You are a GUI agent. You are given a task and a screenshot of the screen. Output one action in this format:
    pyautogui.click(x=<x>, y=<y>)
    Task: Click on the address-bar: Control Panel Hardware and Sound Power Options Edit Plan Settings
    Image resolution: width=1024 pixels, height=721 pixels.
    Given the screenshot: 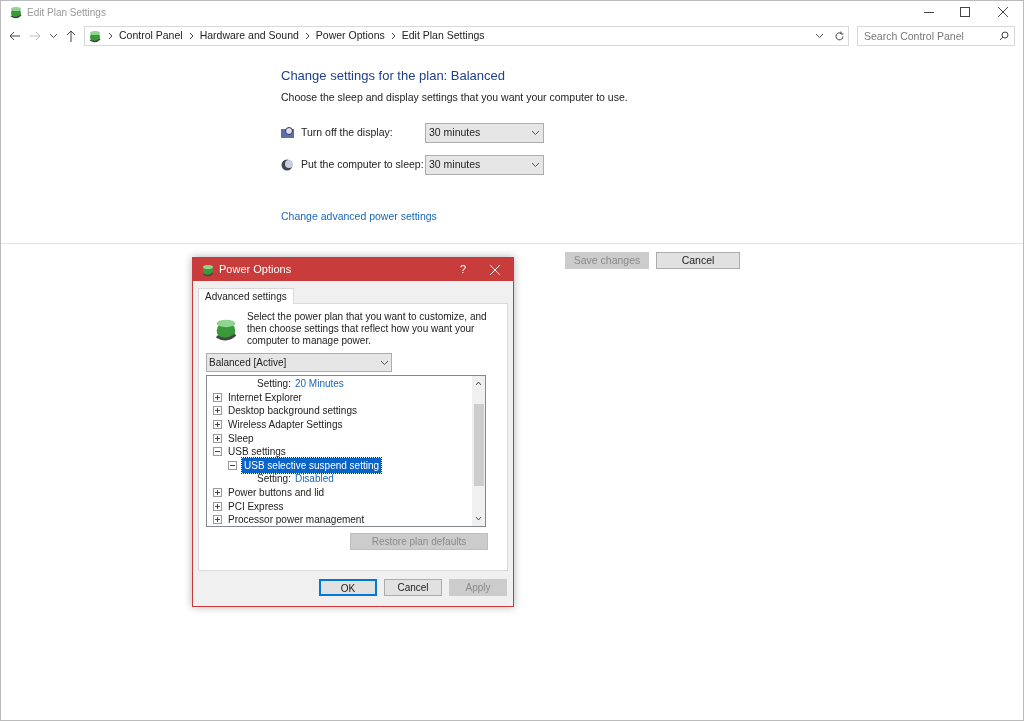 What is the action you would take?
    pyautogui.click(x=466, y=36)
    